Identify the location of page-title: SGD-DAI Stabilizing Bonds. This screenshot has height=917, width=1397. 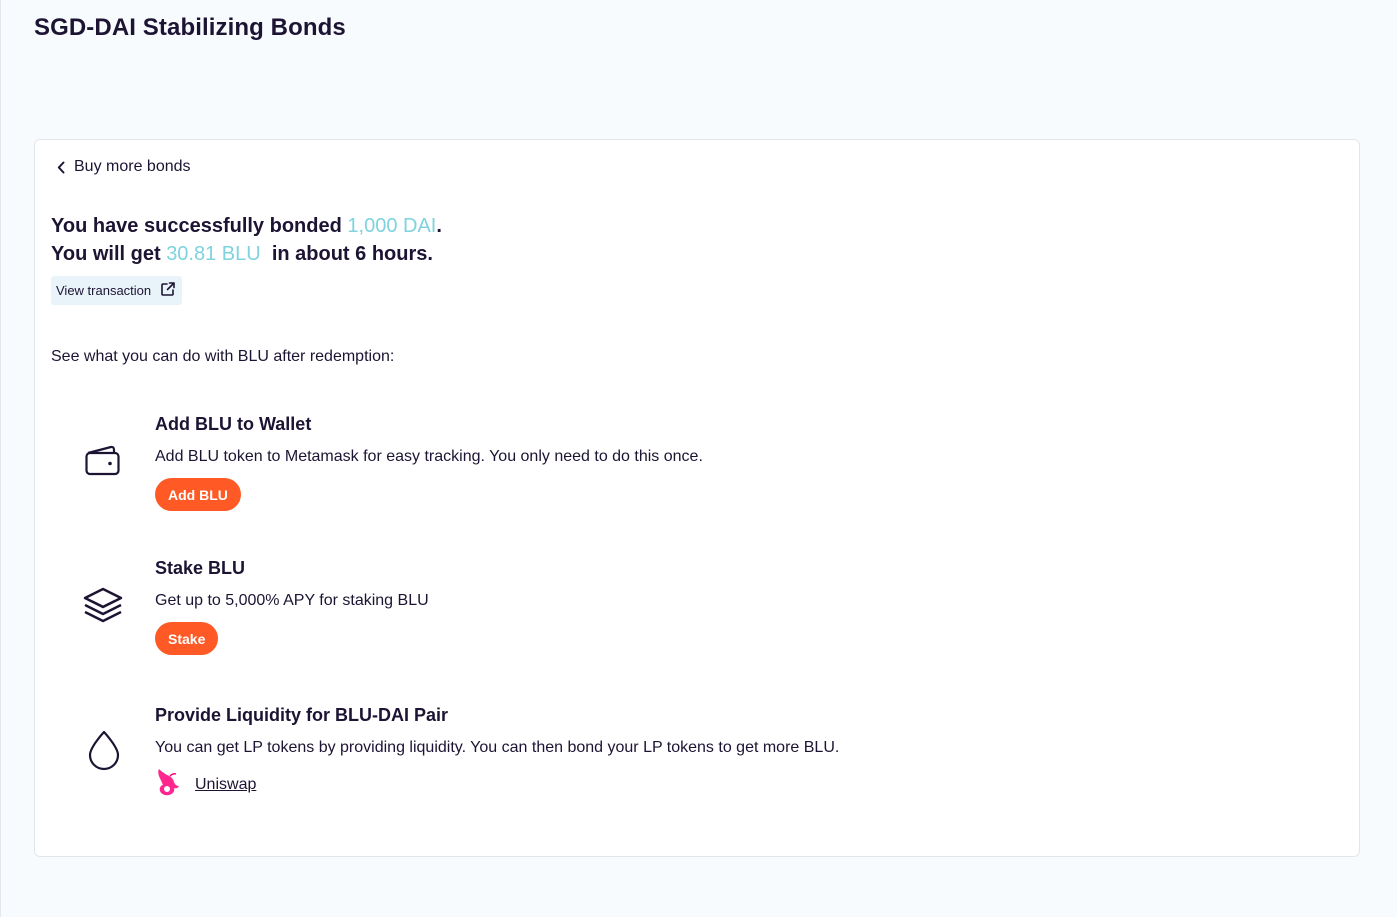
(190, 27).